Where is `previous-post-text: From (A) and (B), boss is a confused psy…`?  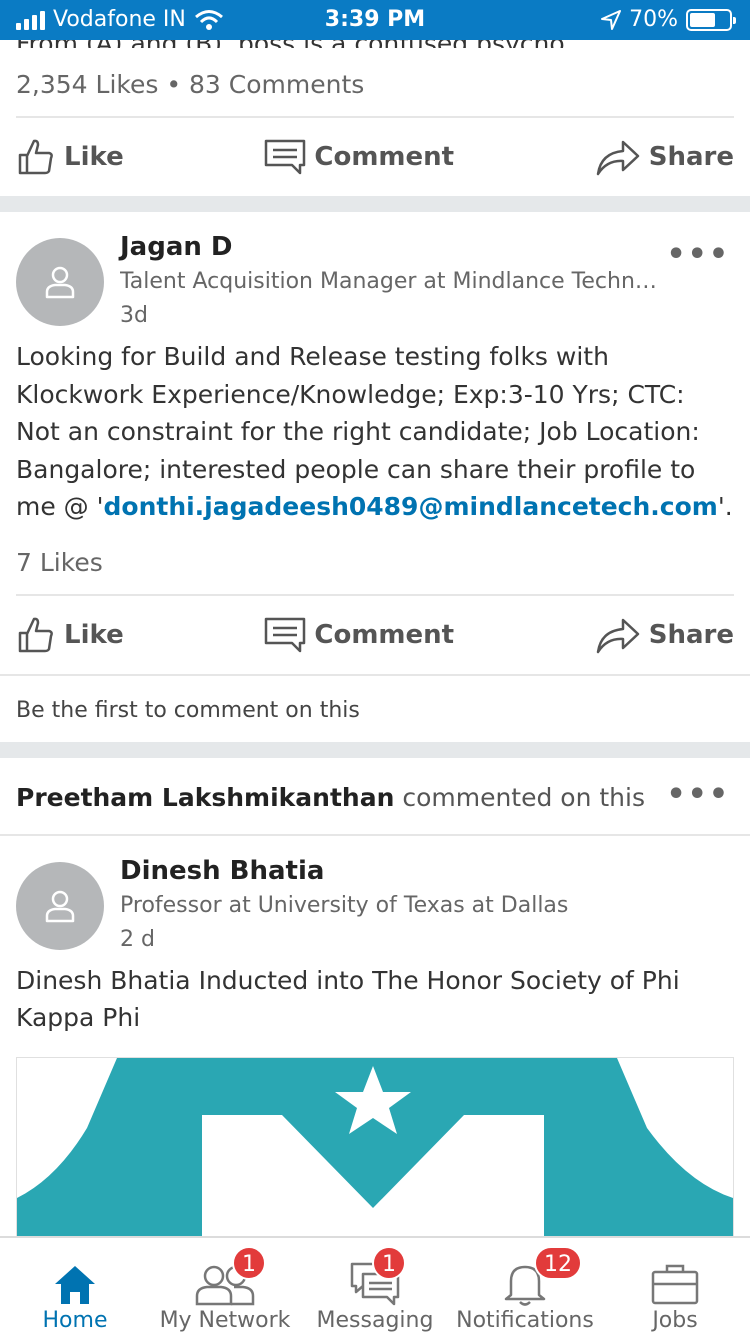
previous-post-text: From (A) and (B), boss is a confused psy… is located at coordinates (375, 44).